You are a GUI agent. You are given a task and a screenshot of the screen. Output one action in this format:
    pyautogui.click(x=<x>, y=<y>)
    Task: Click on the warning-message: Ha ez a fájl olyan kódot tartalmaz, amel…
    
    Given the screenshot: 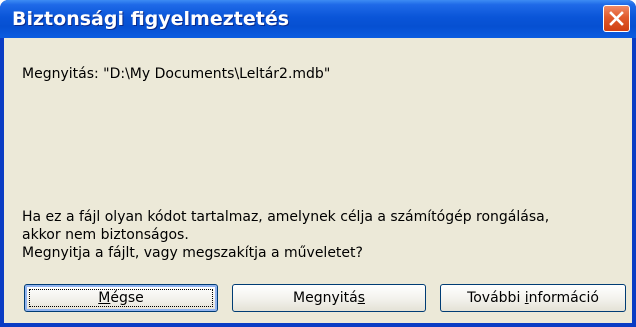 What is the action you would take?
    pyautogui.click(x=285, y=235)
    